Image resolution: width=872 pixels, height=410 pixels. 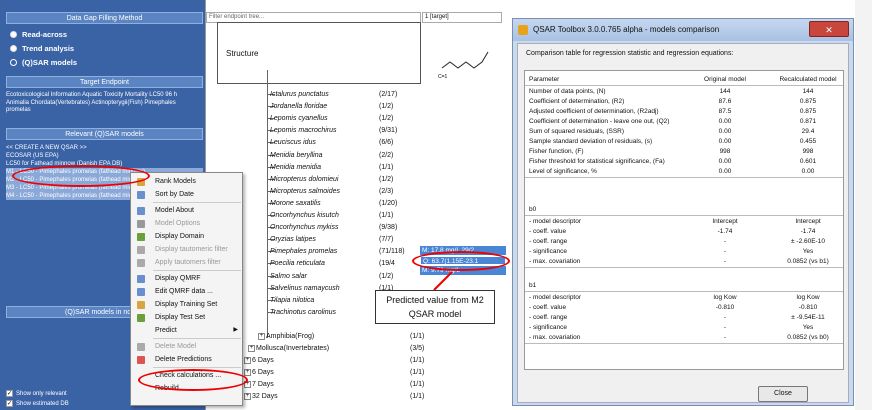 I want to click on species-row: Lepomis macrochirus (9/31), so click(x=333, y=130).